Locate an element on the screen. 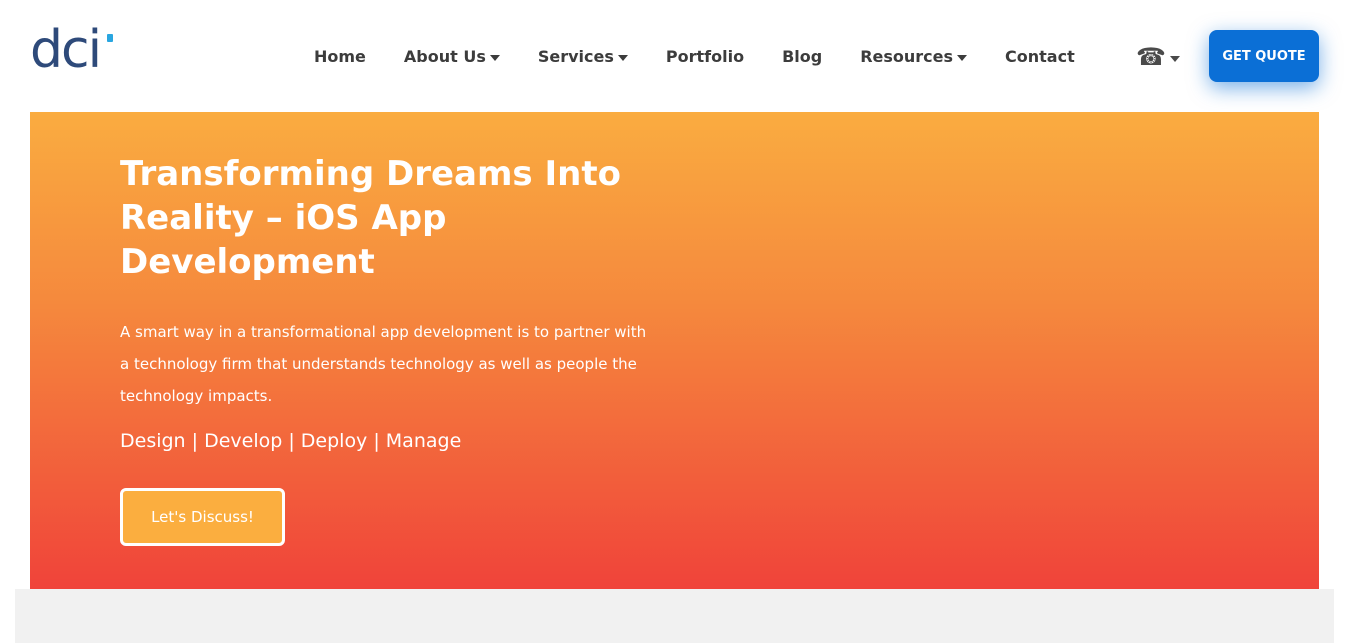 The image size is (1366, 643). nav-item-home: Home is located at coordinates (340, 57).